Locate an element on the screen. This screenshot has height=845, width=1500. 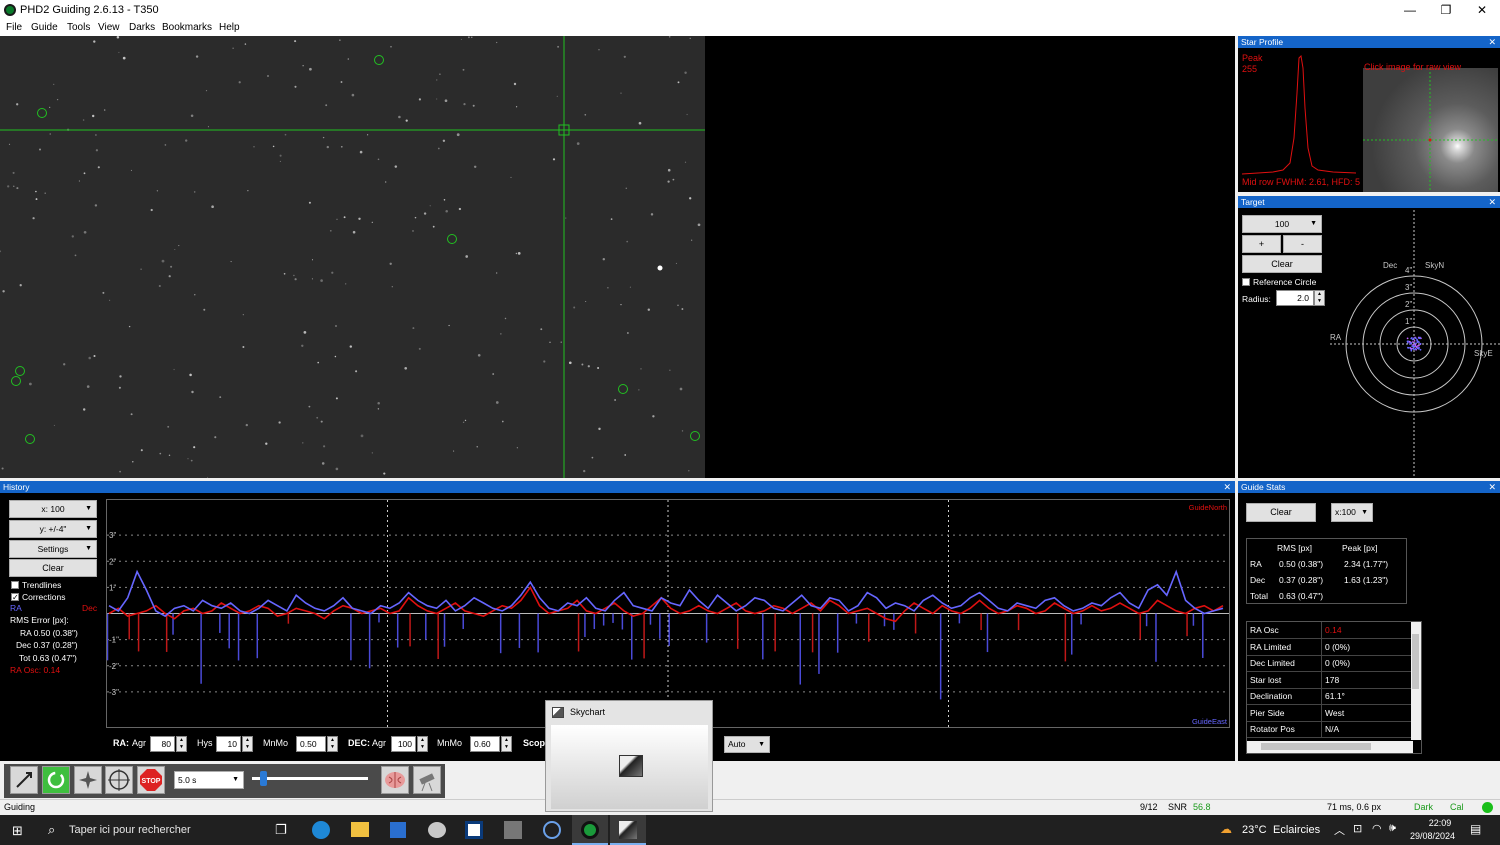
ra-aggressiveness-input: 80 is located at coordinates (162, 744).